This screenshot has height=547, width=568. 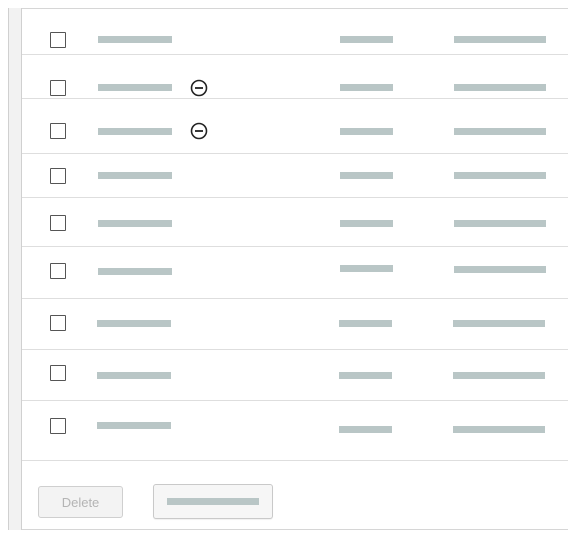 I want to click on table-footer: Delete, so click(x=295, y=500).